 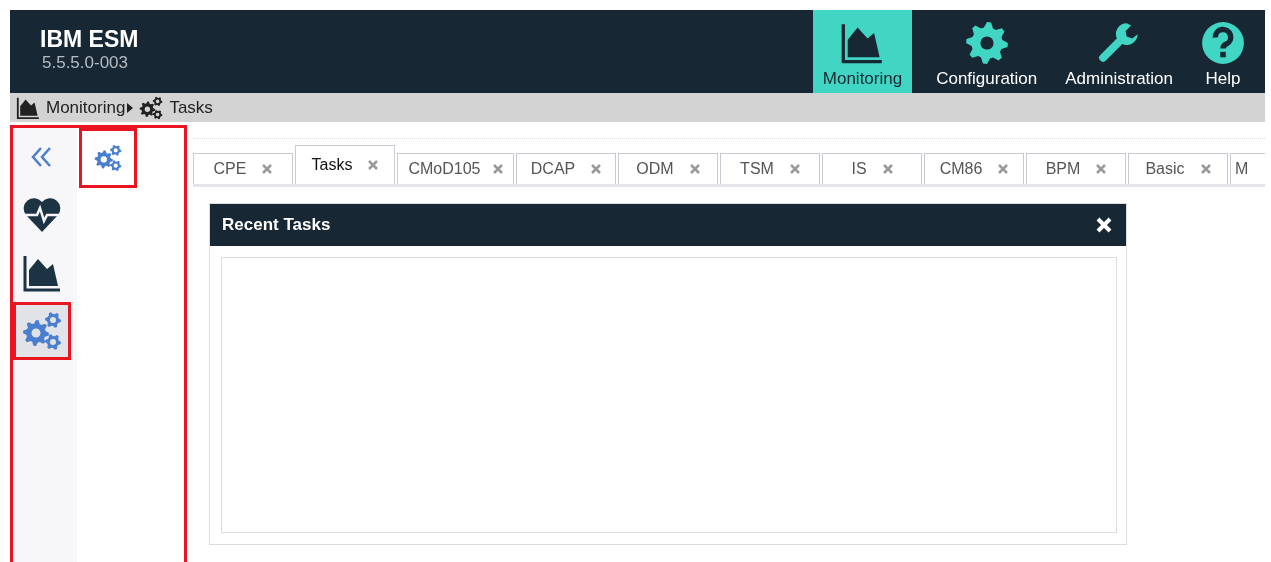 What do you see at coordinates (42, 157) in the screenshot?
I see `double-chevron-icon` at bounding box center [42, 157].